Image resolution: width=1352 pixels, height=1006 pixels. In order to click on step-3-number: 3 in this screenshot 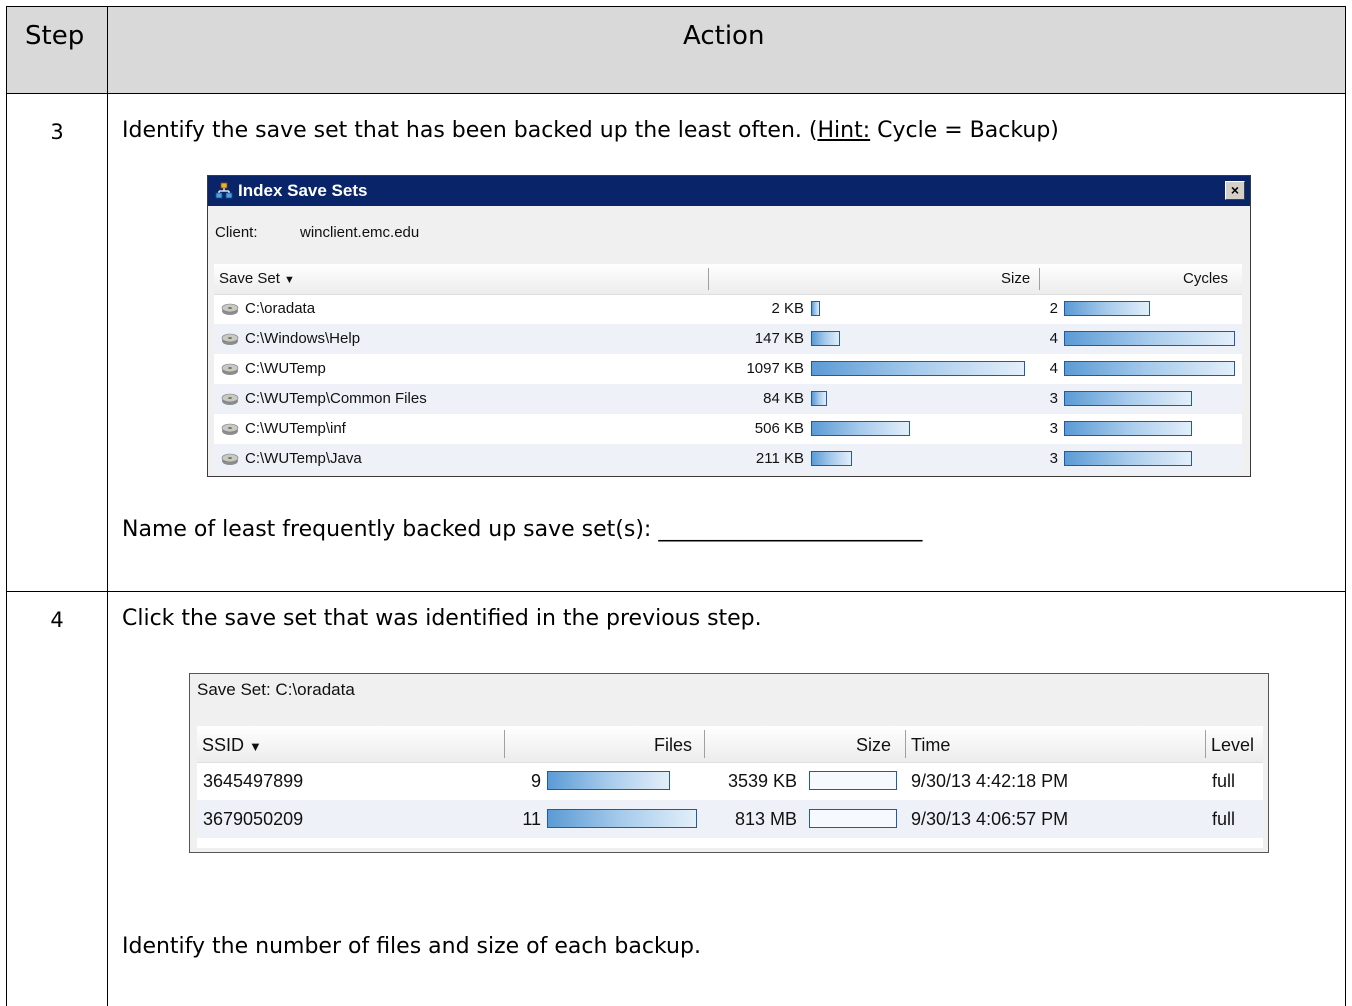, I will do `click(57, 132)`.